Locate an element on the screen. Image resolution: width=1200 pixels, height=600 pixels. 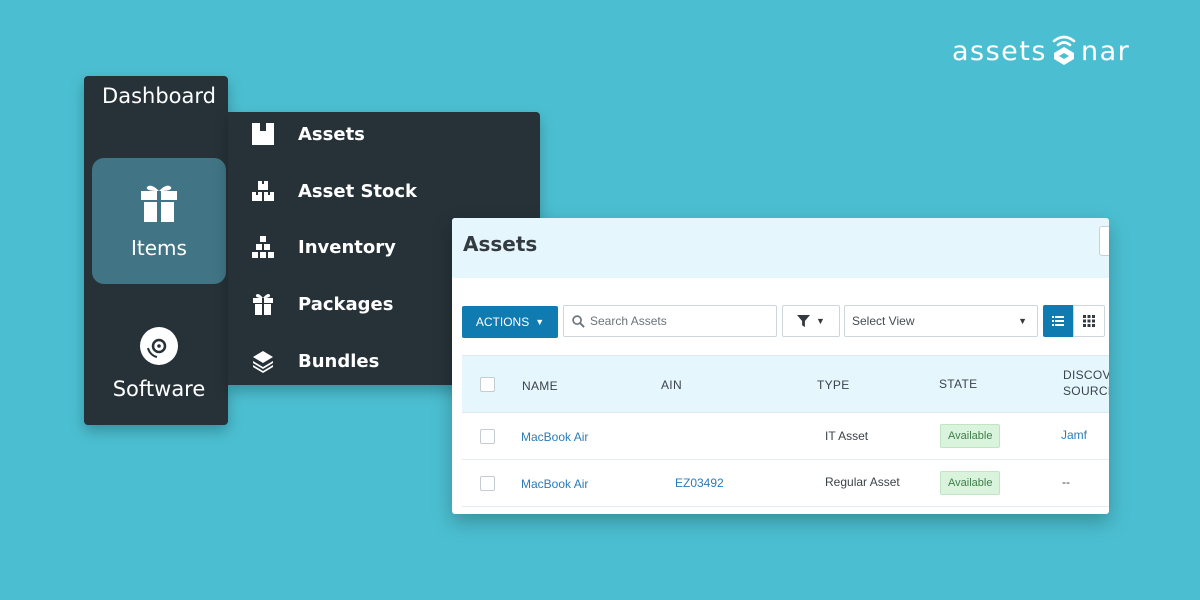
brand-logo: assets nar is located at coordinates (1041, 51).